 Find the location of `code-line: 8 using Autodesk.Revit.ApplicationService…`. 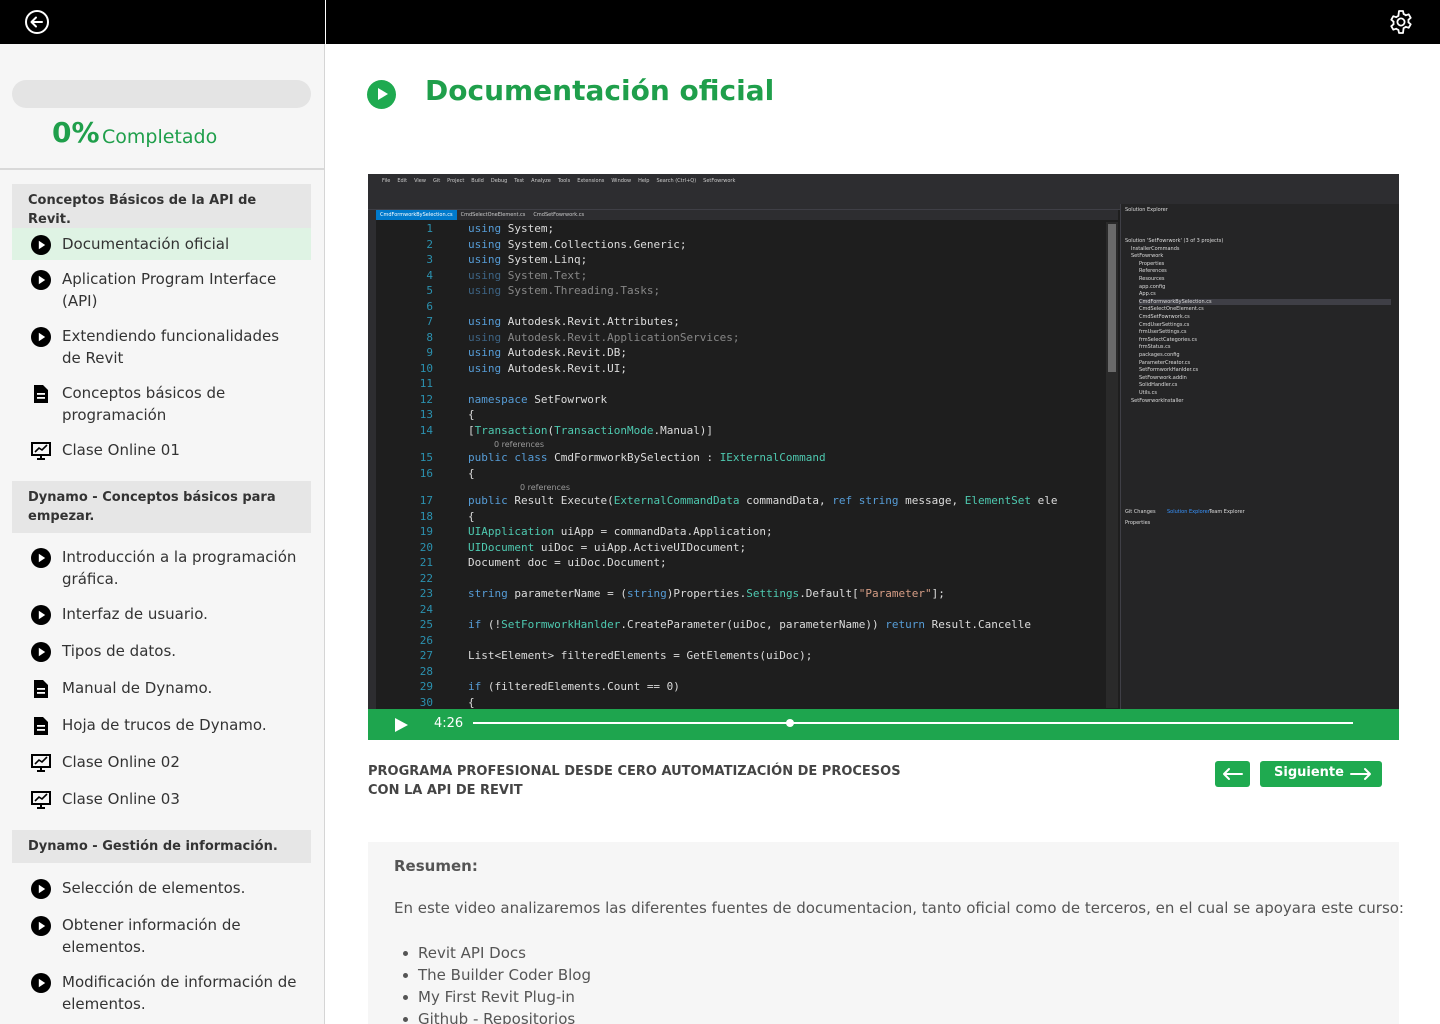

code-line: 8 using Autodesk.Revit.ApplicationService… is located at coordinates (741, 338).